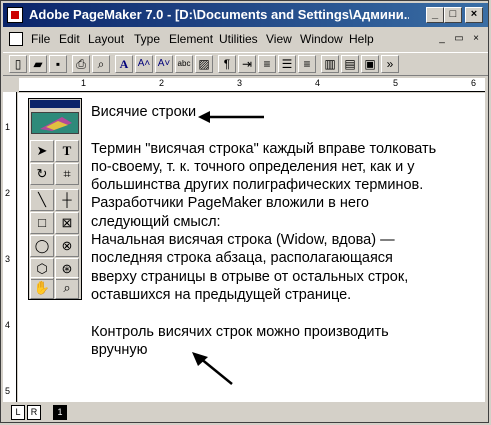 Image resolution: width=491 pixels, height=425 pixels. Describe the element at coordinates (69, 39) in the screenshot. I see `menu-edit: Edit` at that location.